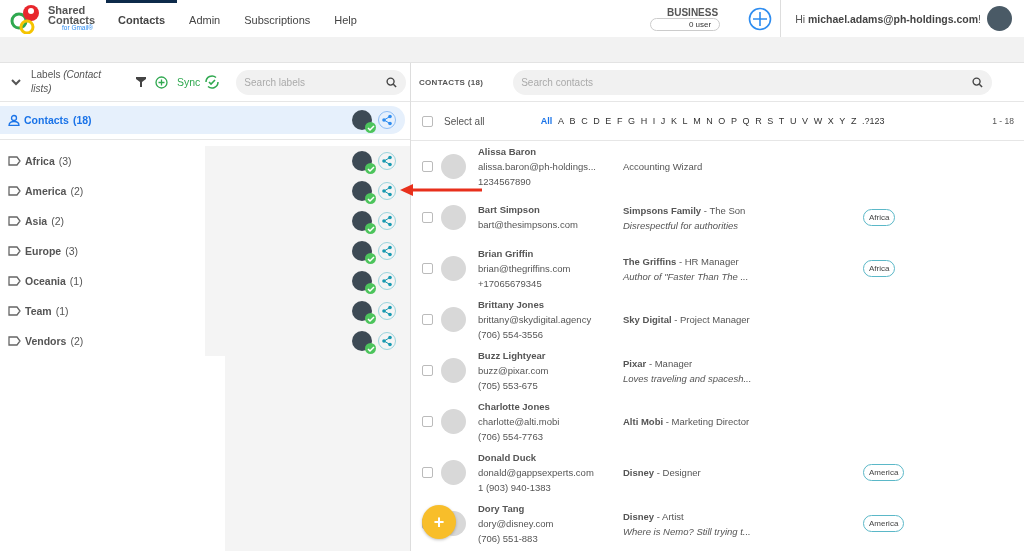 The image size is (1024, 551). I want to click on contacts-title: CONTACTS (18), so click(451, 82).